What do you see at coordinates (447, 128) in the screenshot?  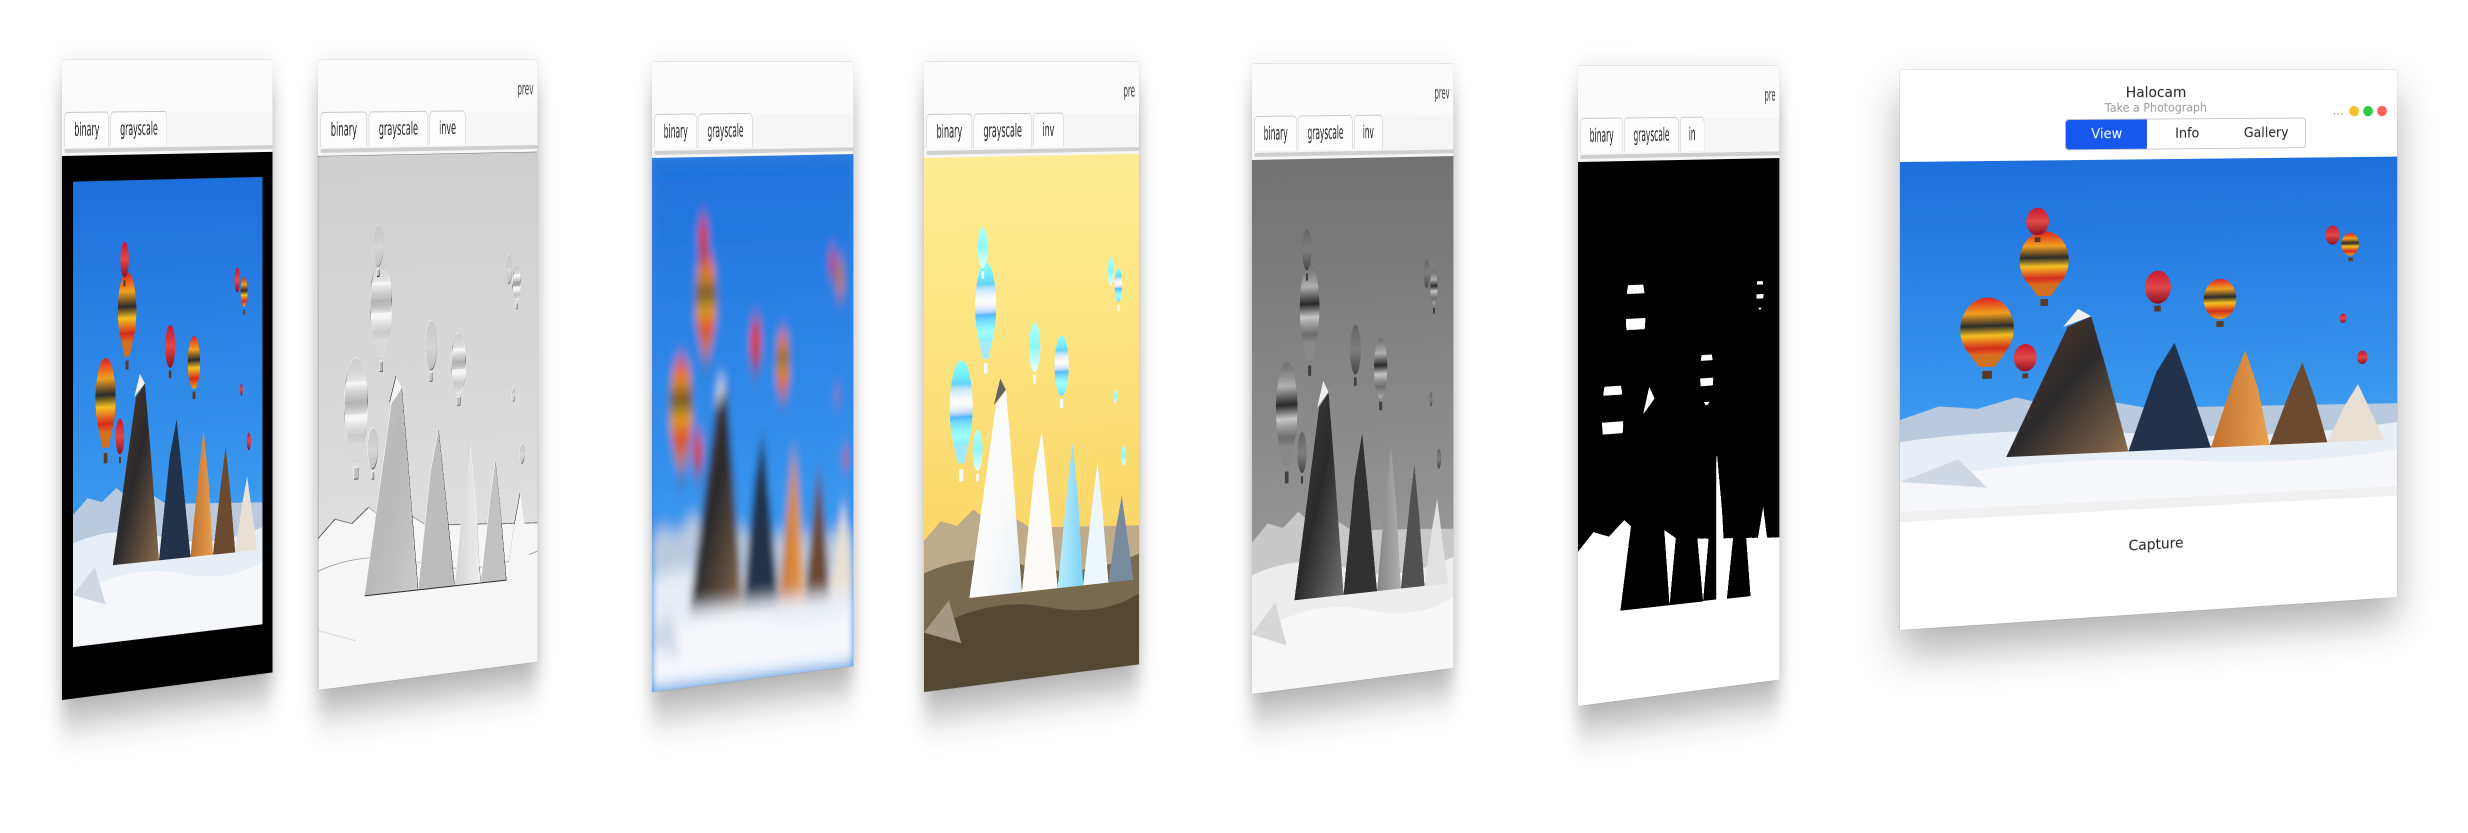 I see `tab-invert: inve` at bounding box center [447, 128].